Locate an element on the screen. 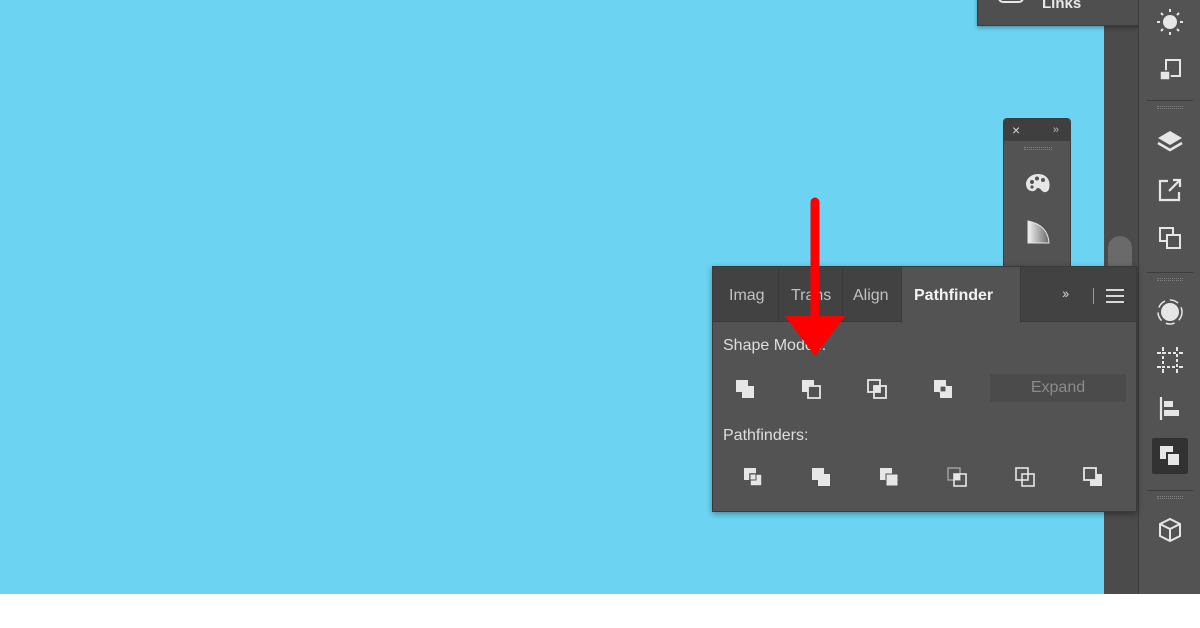  panel-grip is located at coordinates (1038, 148).